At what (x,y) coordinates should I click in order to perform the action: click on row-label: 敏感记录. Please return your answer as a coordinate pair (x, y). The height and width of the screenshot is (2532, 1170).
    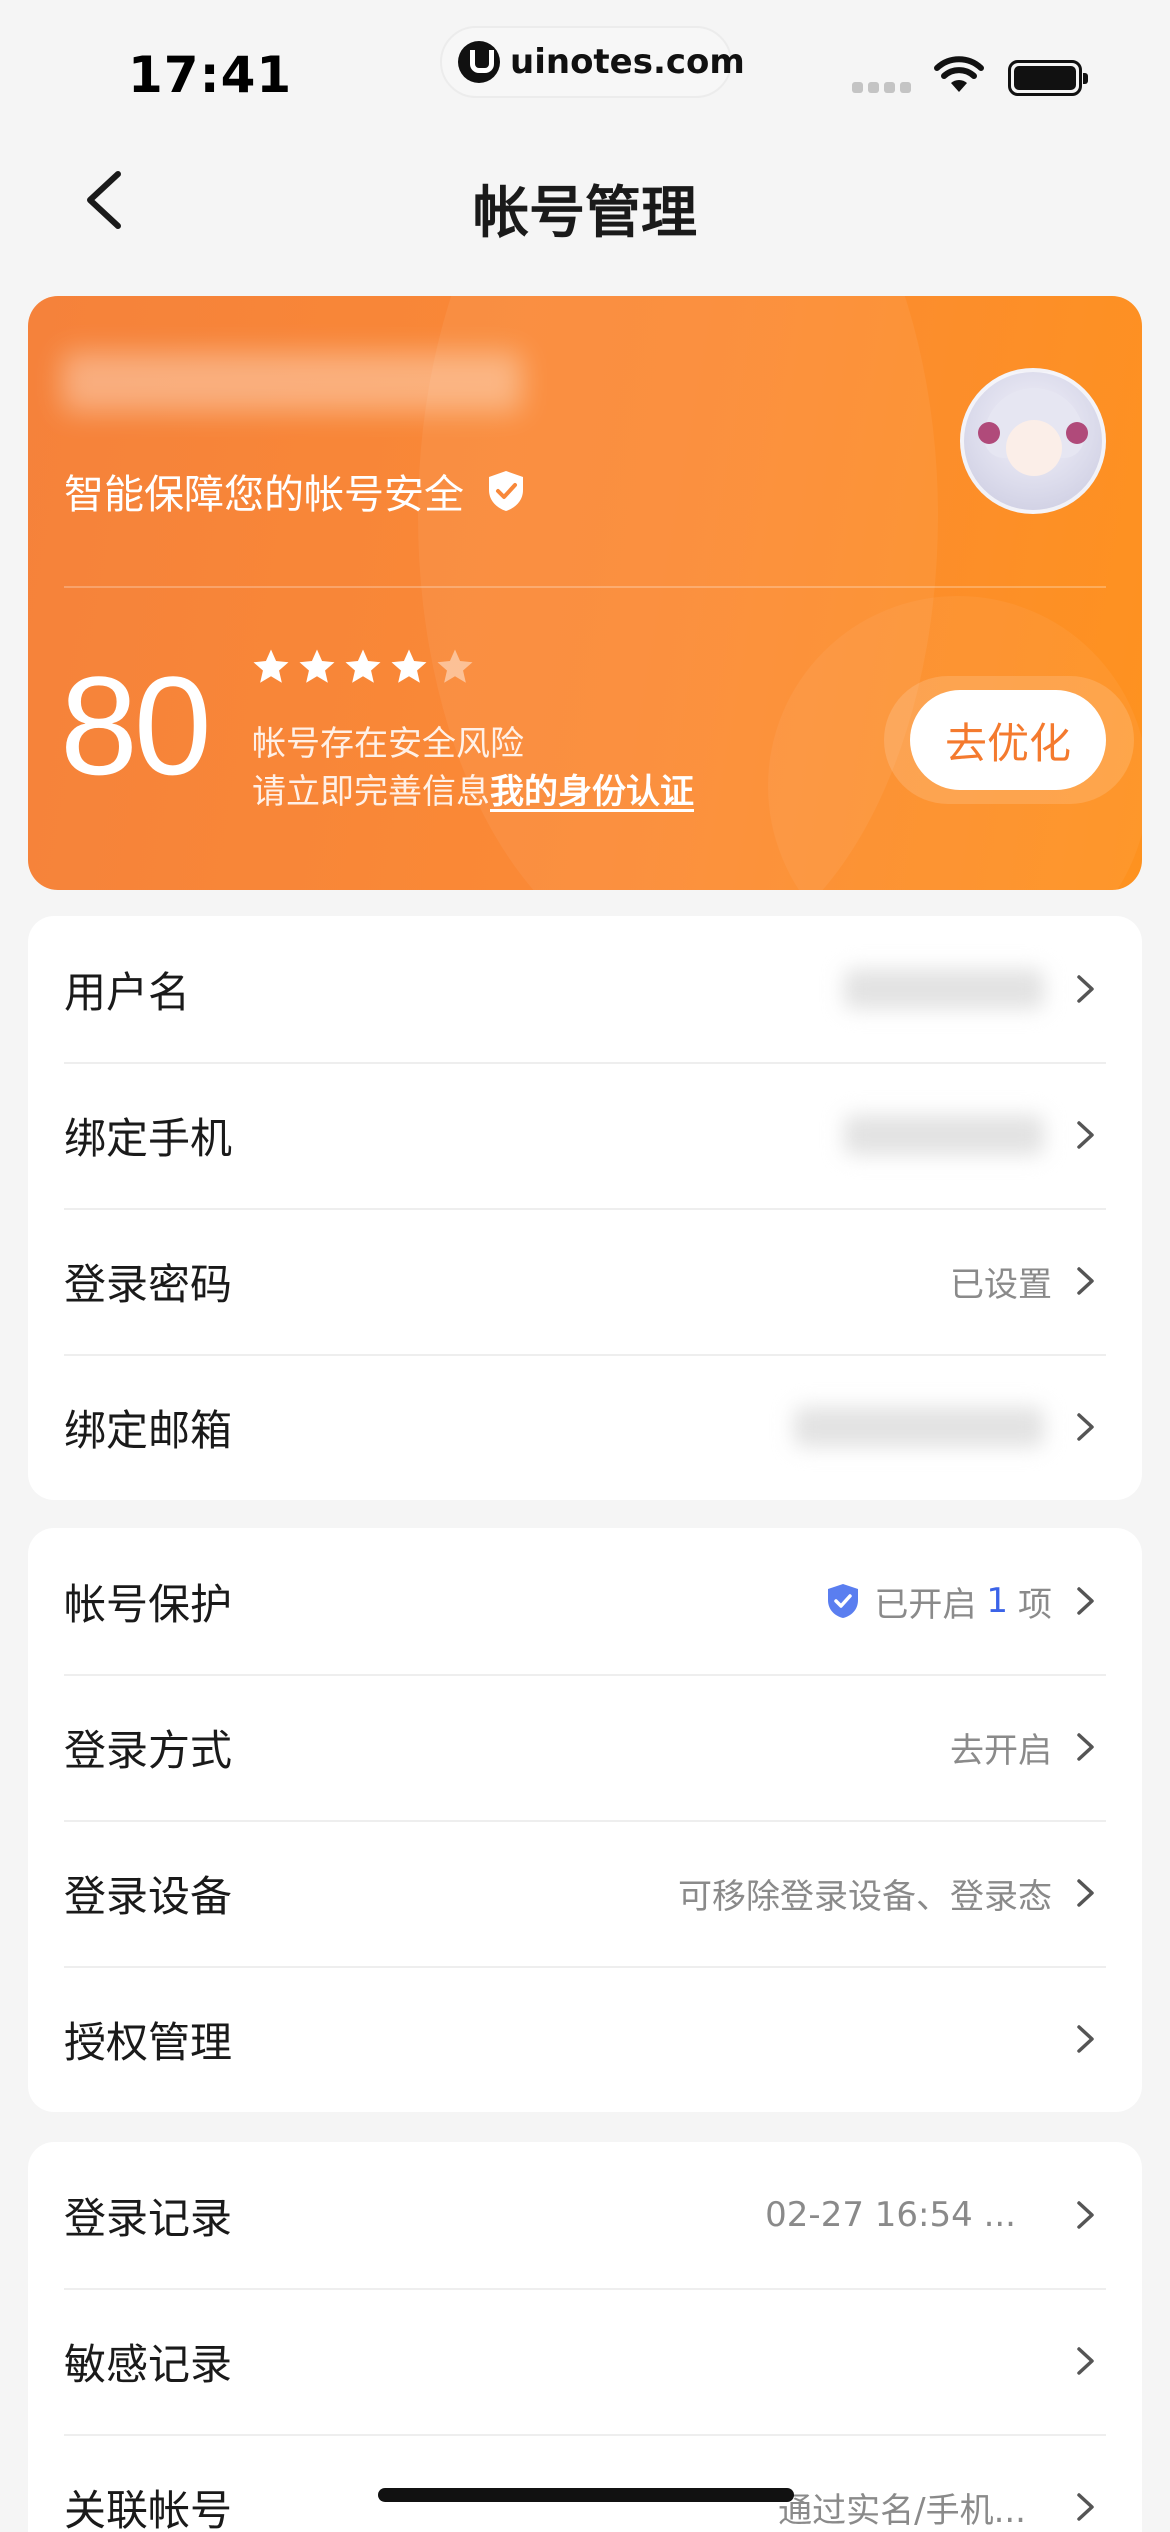
    Looking at the image, I should click on (148, 2364).